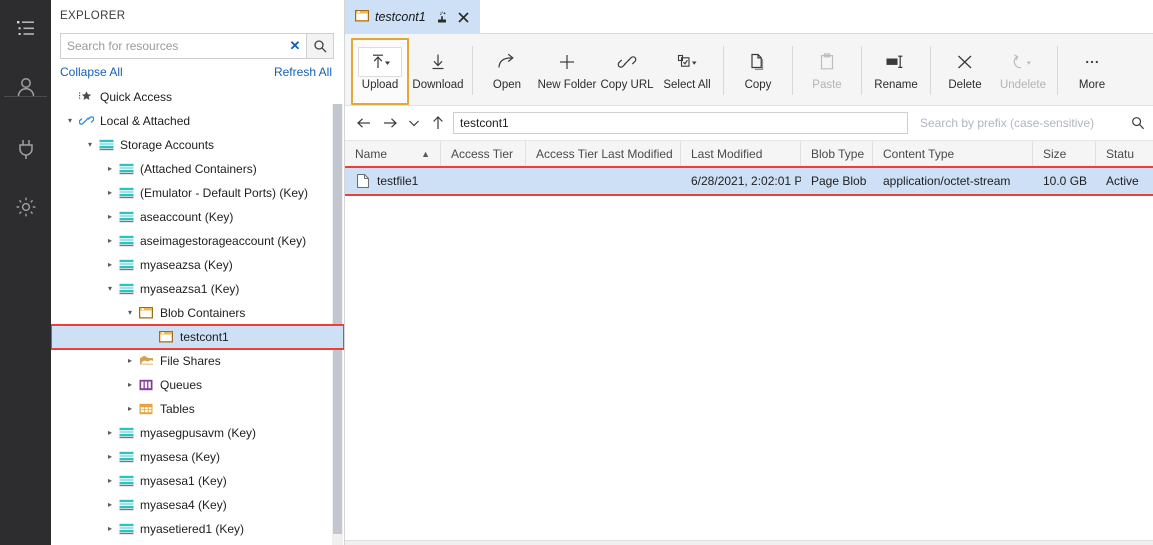 This screenshot has height=545, width=1153. I want to click on refresh-all-link: Refresh All, so click(303, 72).